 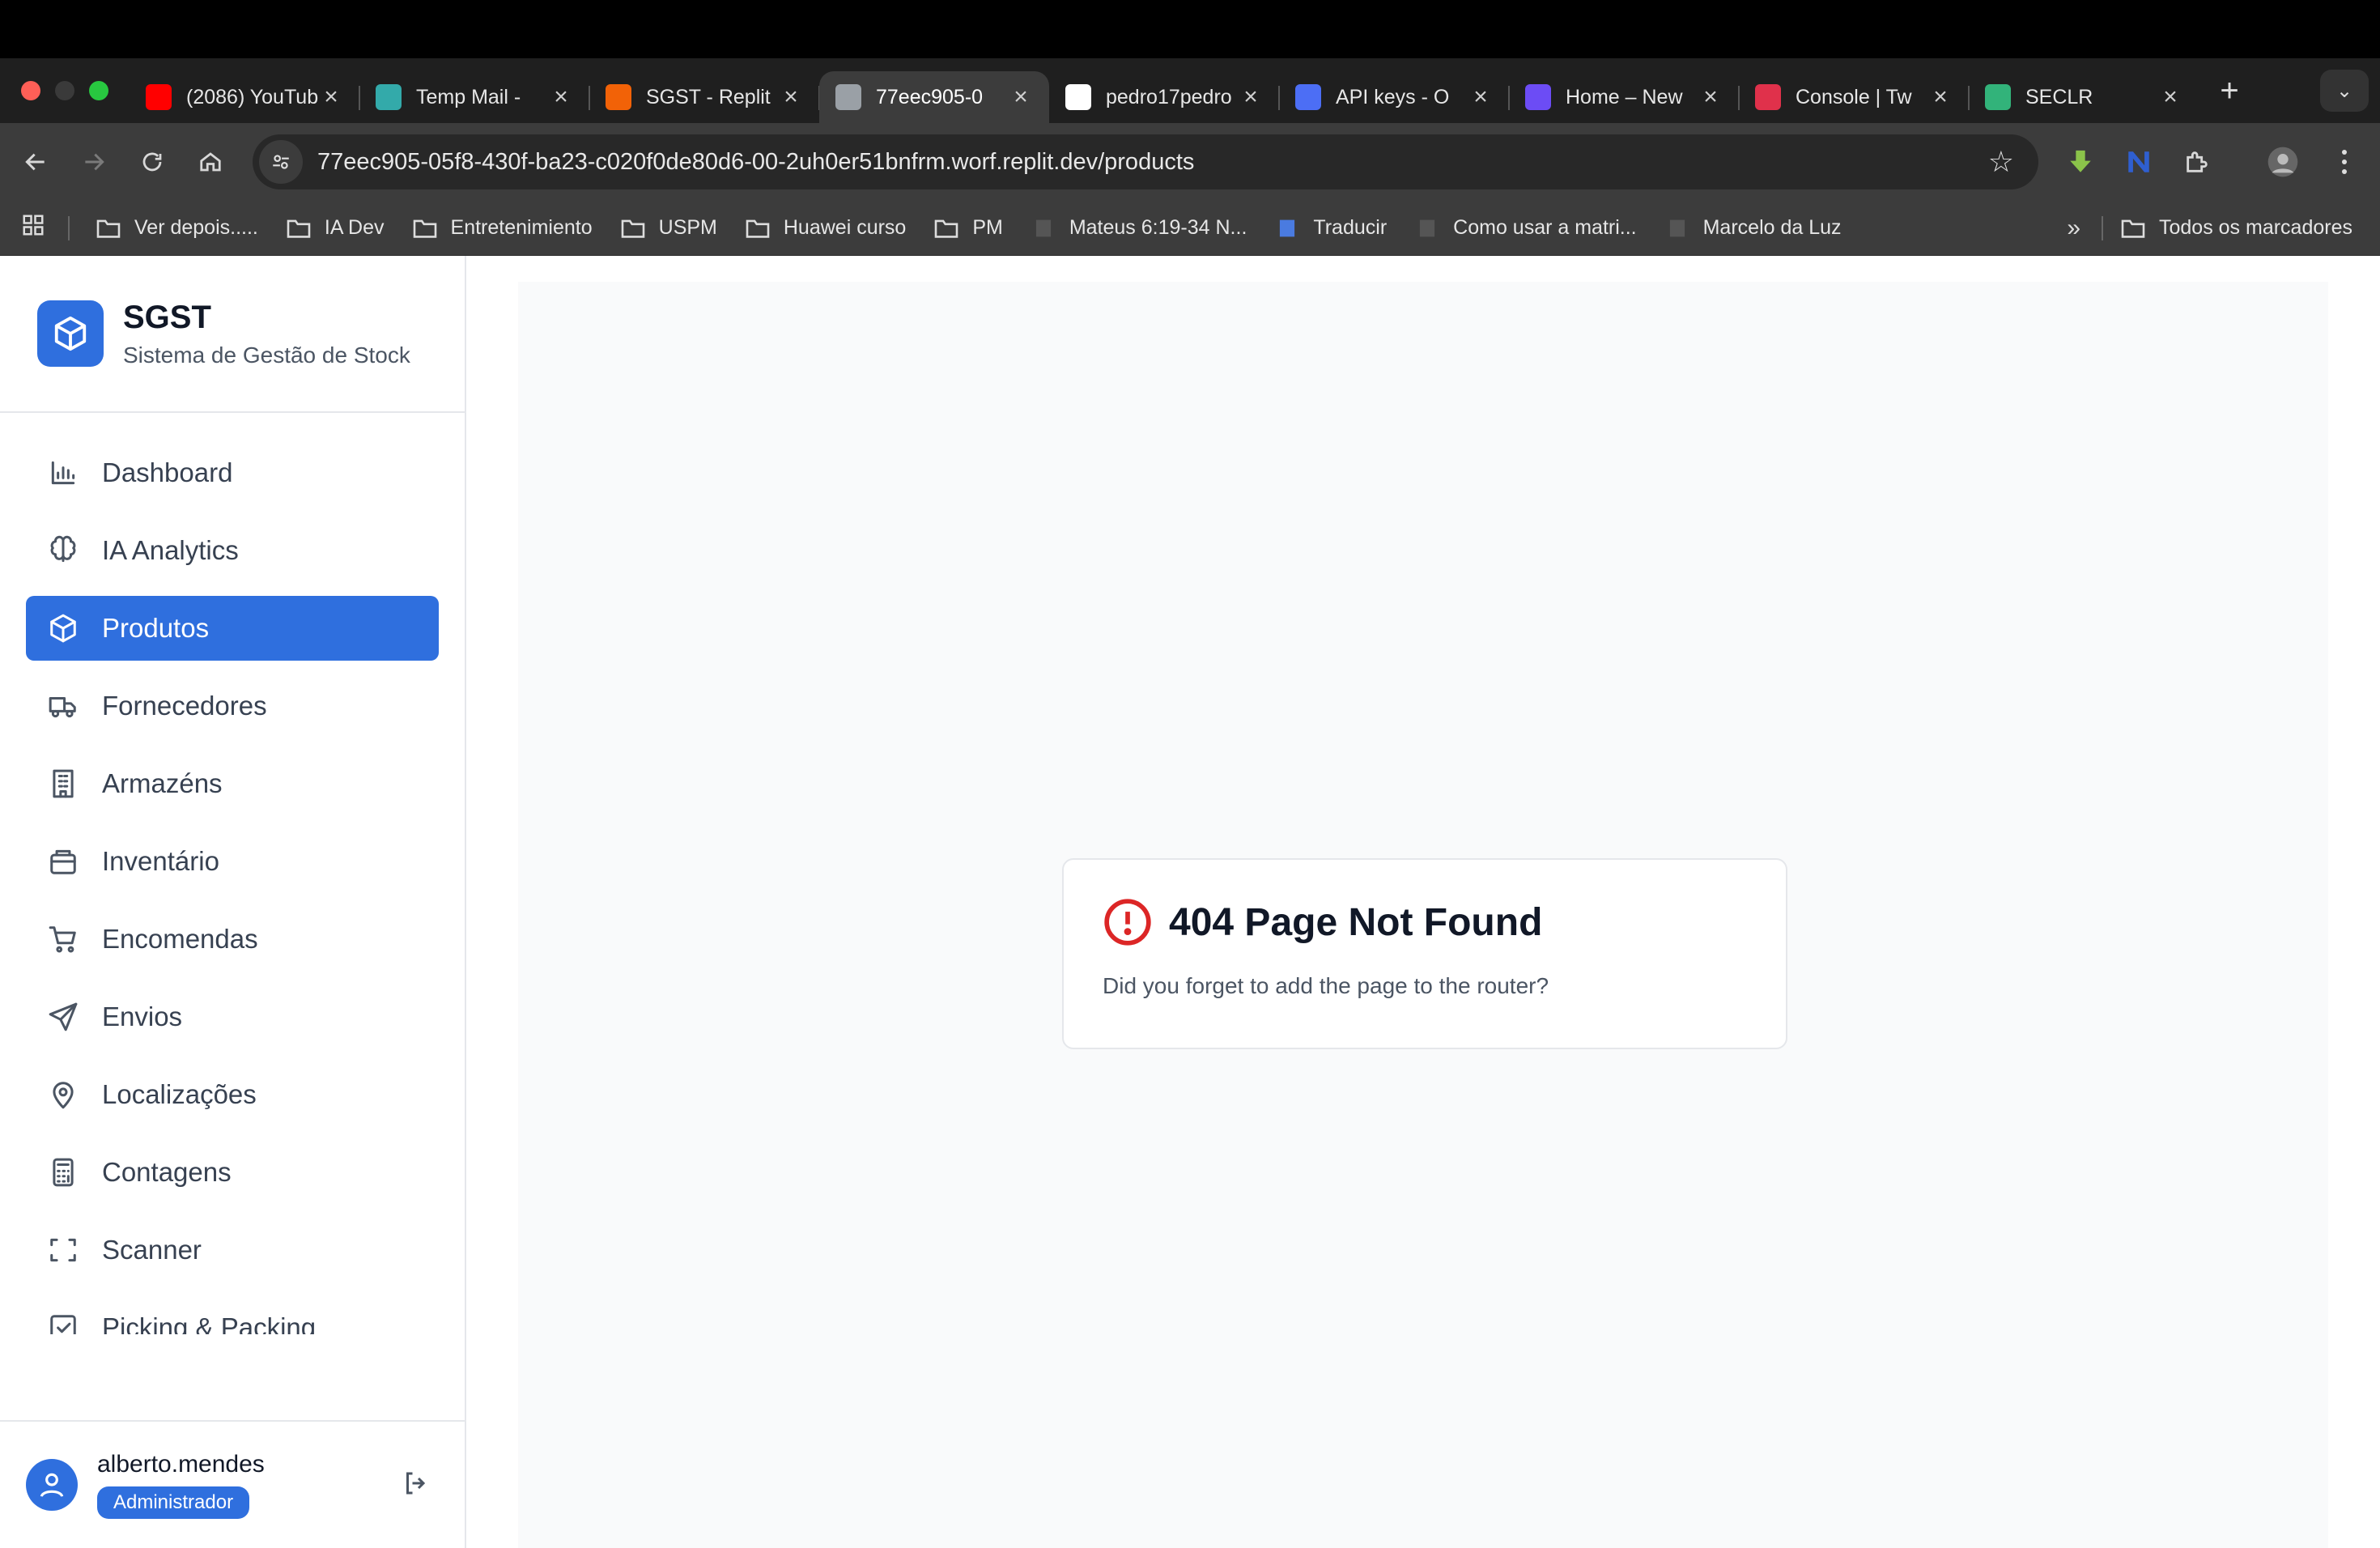 I want to click on bookmark-item: PM, so click(x=968, y=228).